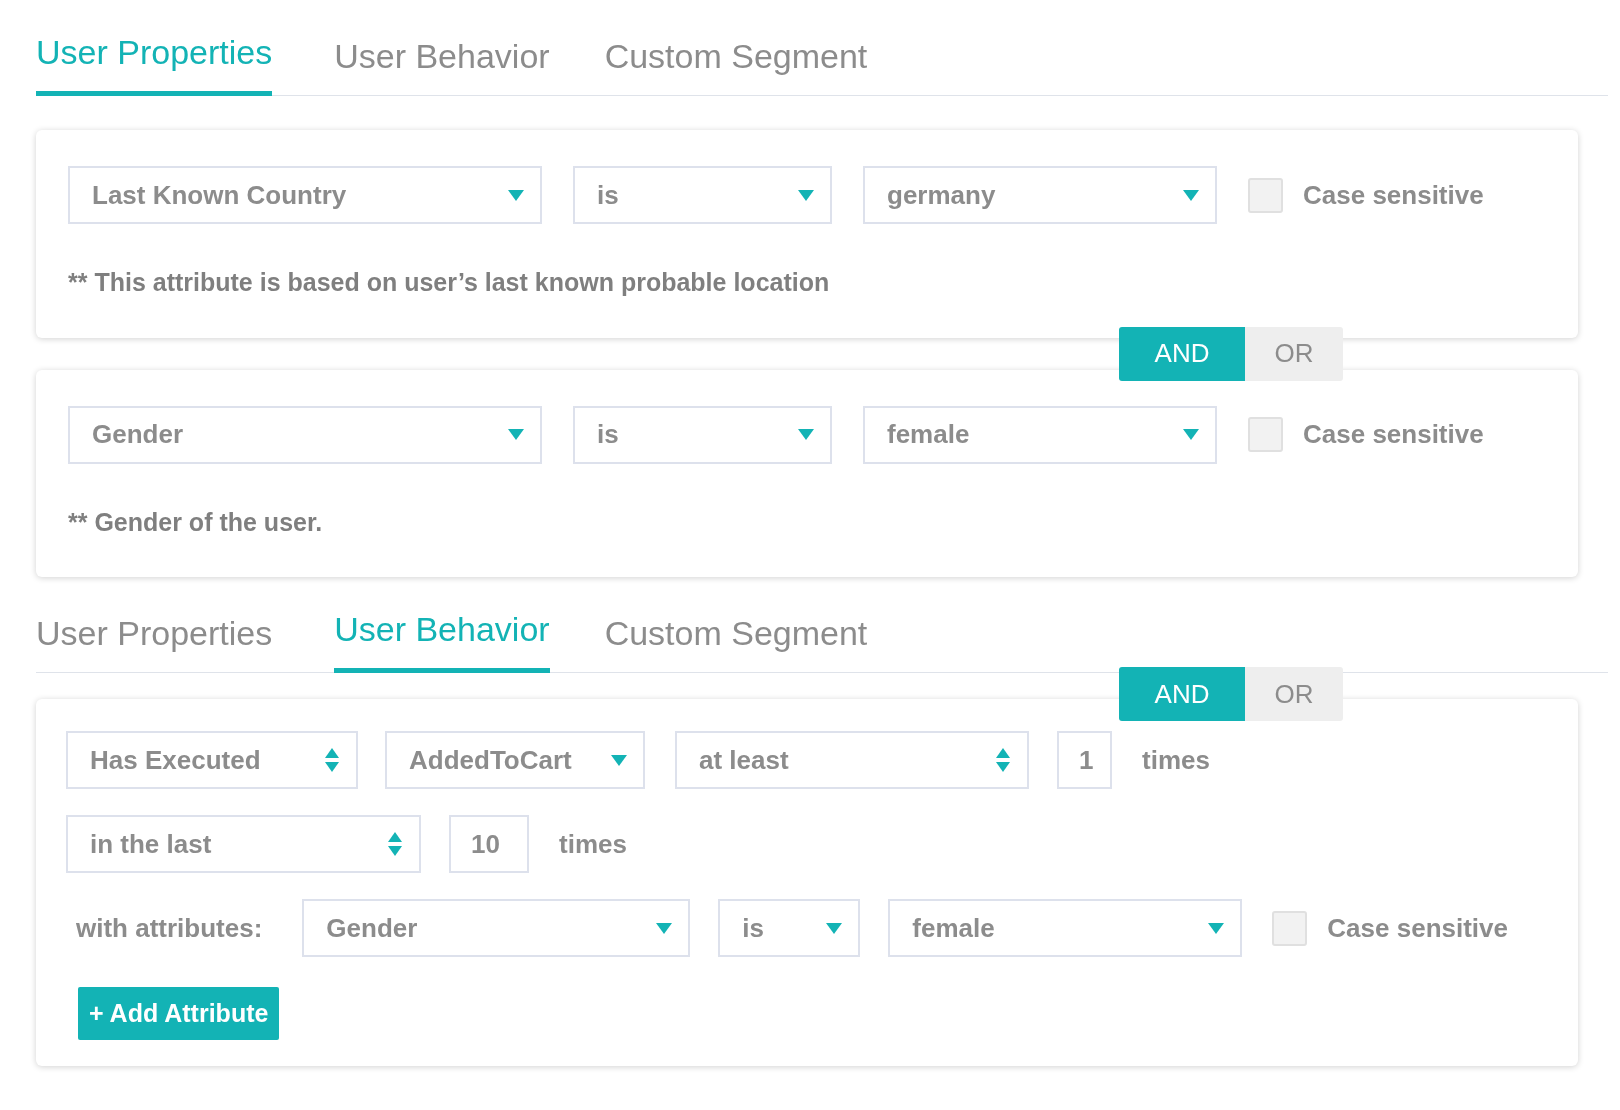 This screenshot has height=1110, width=1620. I want to click on dropdown-select: AddedToCart, so click(515, 760).